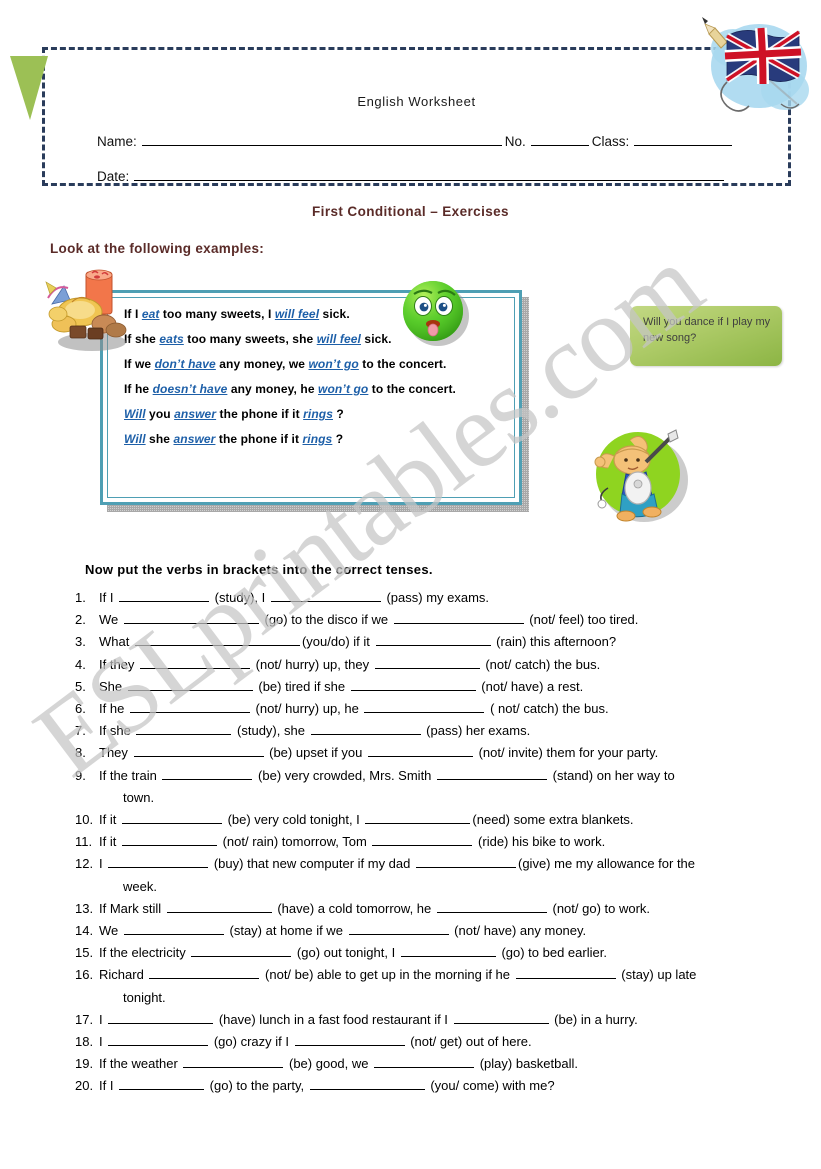 The width and height of the screenshot is (821, 1169). I want to click on exercise-item-continuation: town., so click(139, 797).